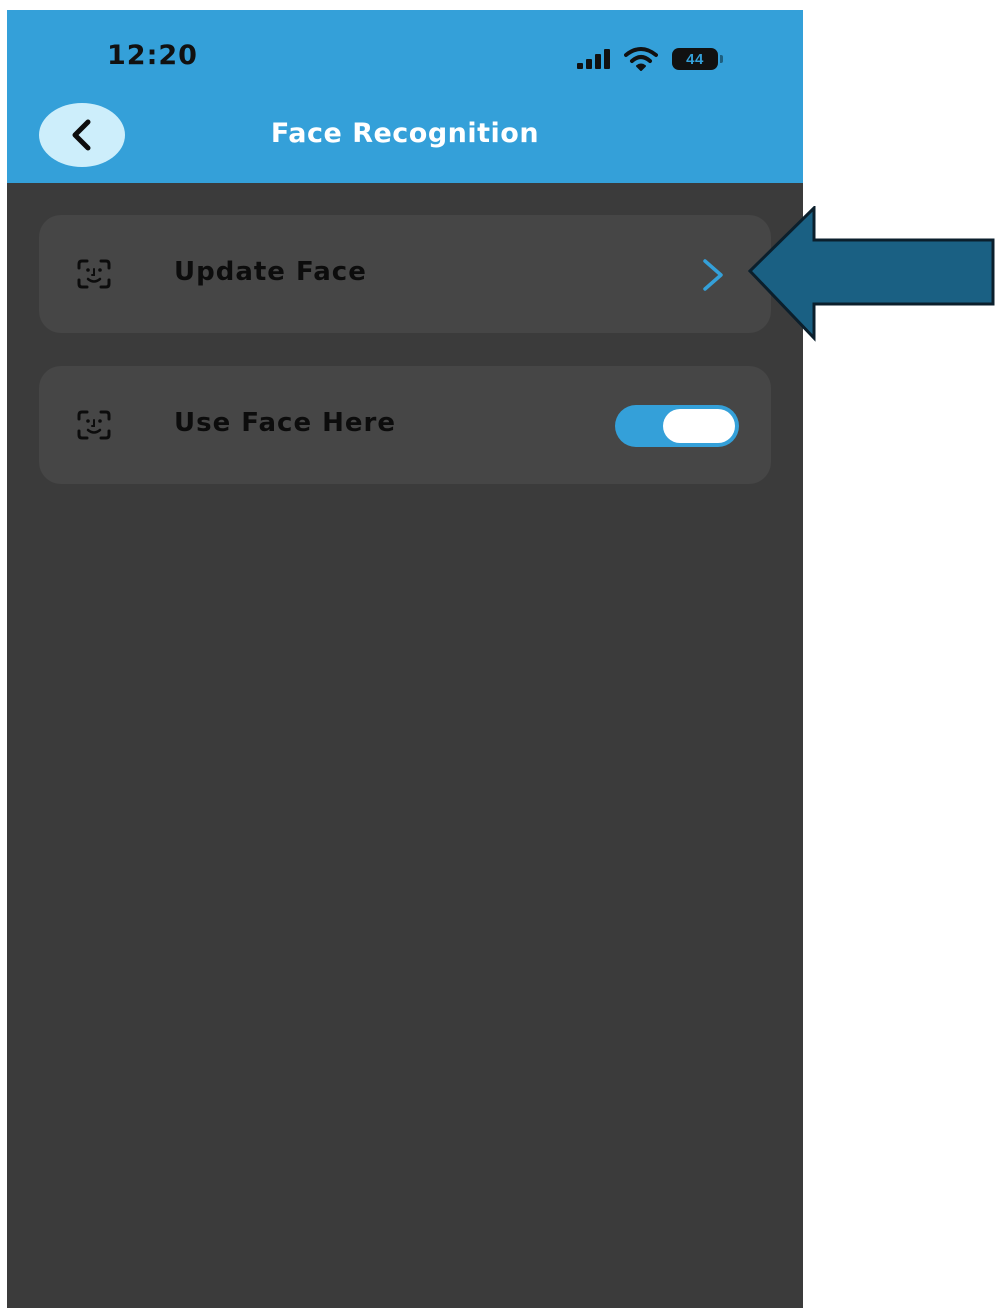 Image resolution: width=995 pixels, height=1308 pixels. Describe the element at coordinates (593, 59) in the screenshot. I see `signal-bars-icon` at that location.